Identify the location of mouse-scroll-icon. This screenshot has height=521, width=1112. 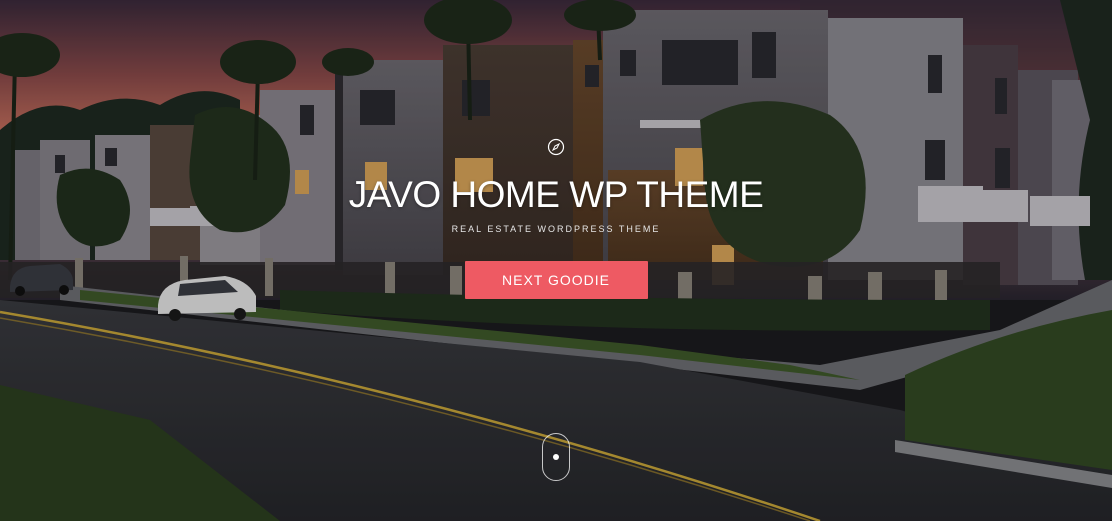
(556, 457).